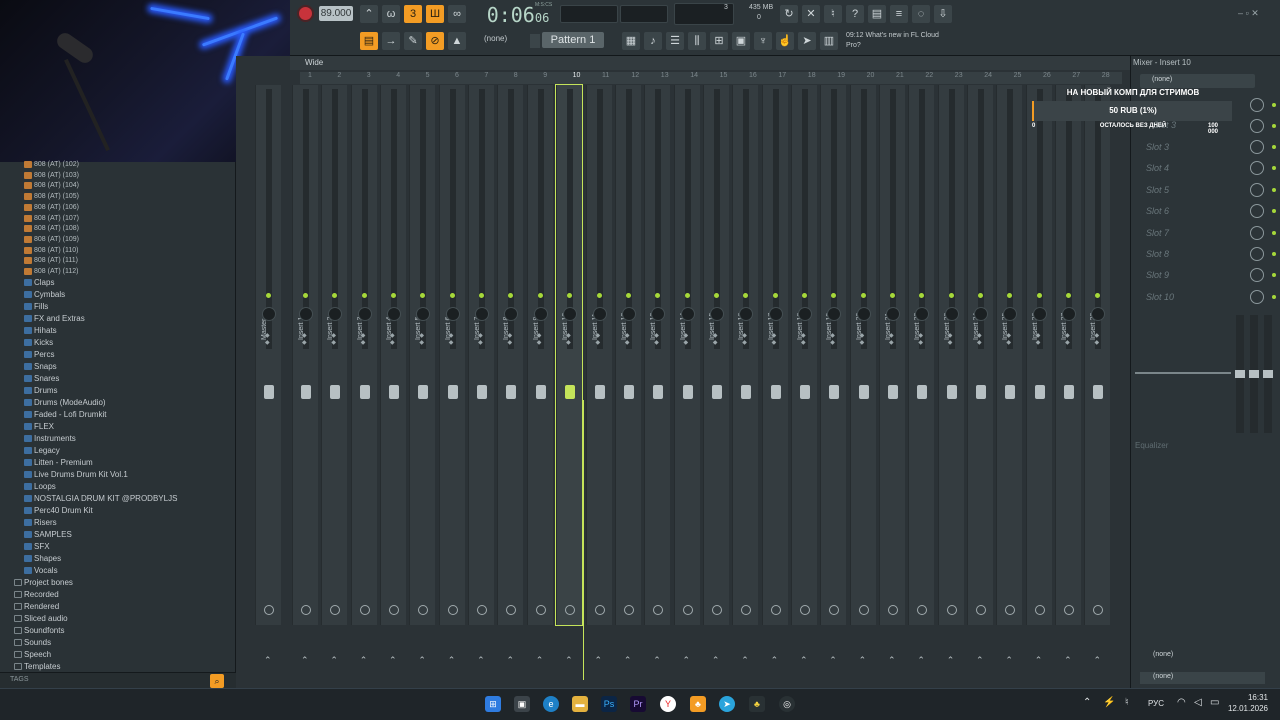 Image resolution: width=1280 pixels, height=720 pixels. What do you see at coordinates (40, 367) in the screenshot?
I see `browser-folder-item: Snaps` at bounding box center [40, 367].